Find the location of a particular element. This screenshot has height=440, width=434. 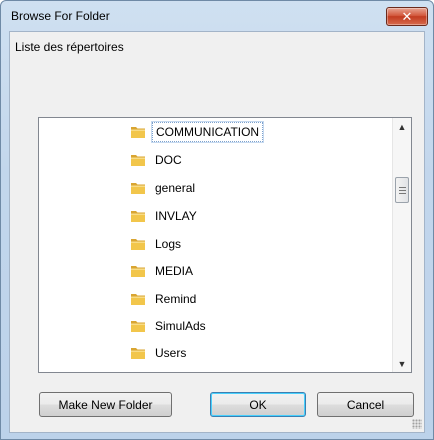

tree-item-label: DOC is located at coordinates (168, 160).